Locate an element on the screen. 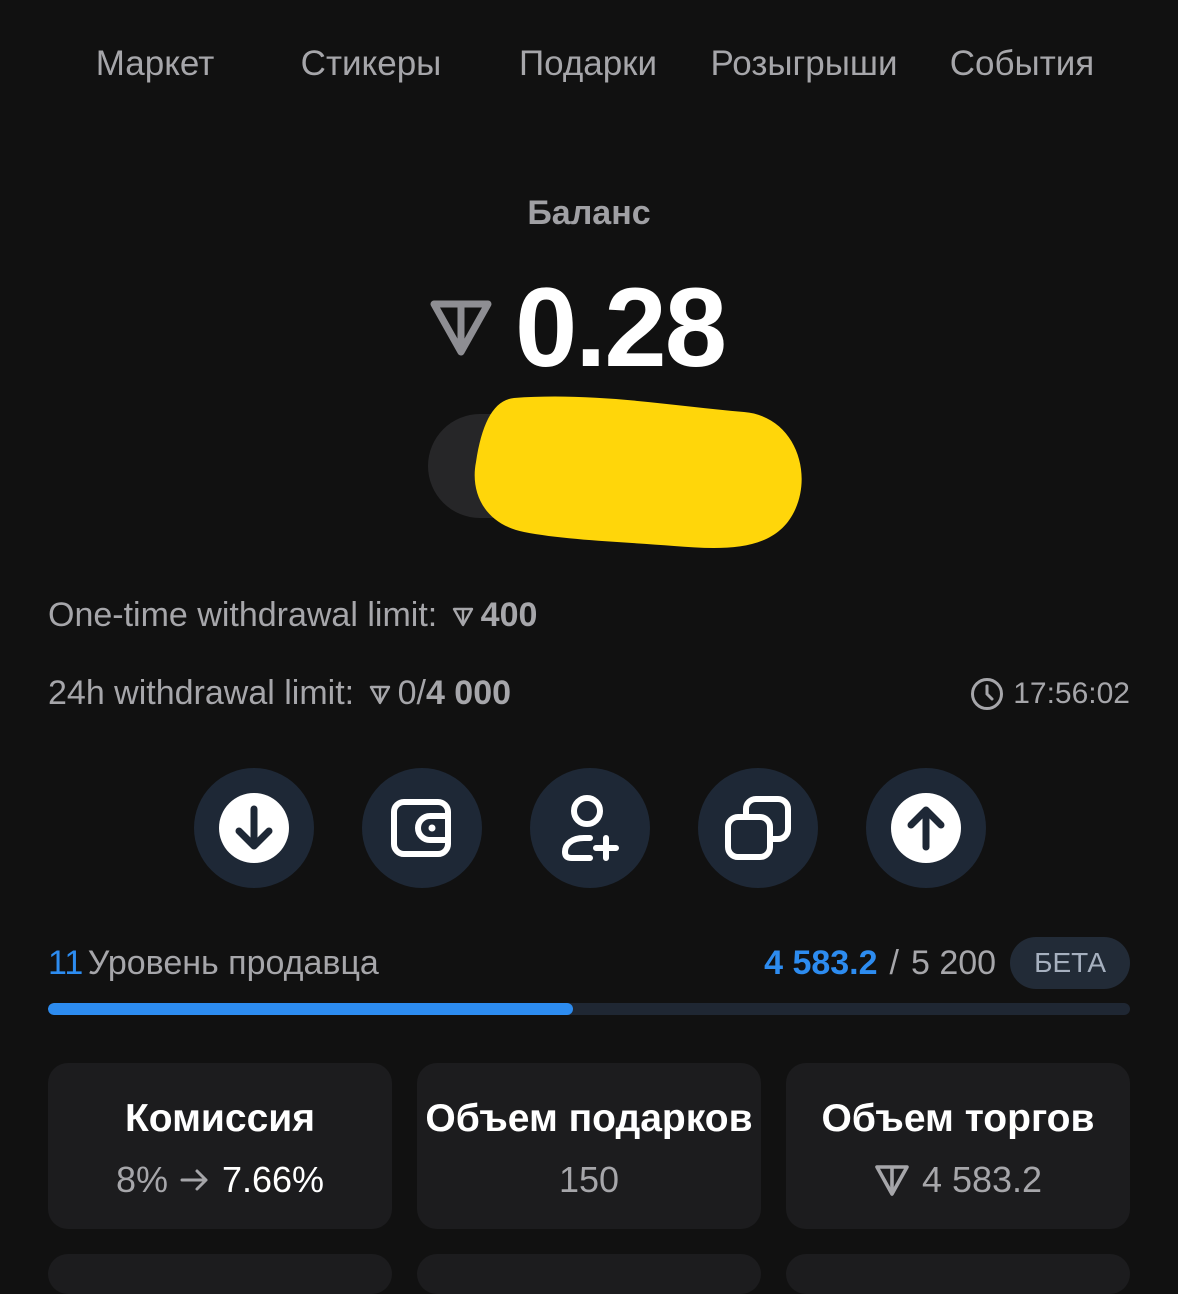 This screenshot has height=1294, width=1178. level-progress-text: 4 583.2 / 5 200 БЕТА is located at coordinates (947, 963).